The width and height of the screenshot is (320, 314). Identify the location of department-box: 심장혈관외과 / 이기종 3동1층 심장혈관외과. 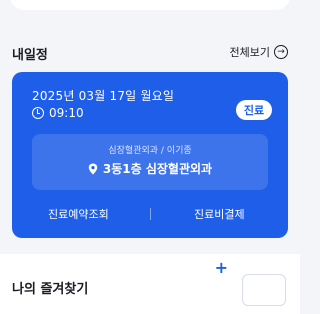
(150, 162).